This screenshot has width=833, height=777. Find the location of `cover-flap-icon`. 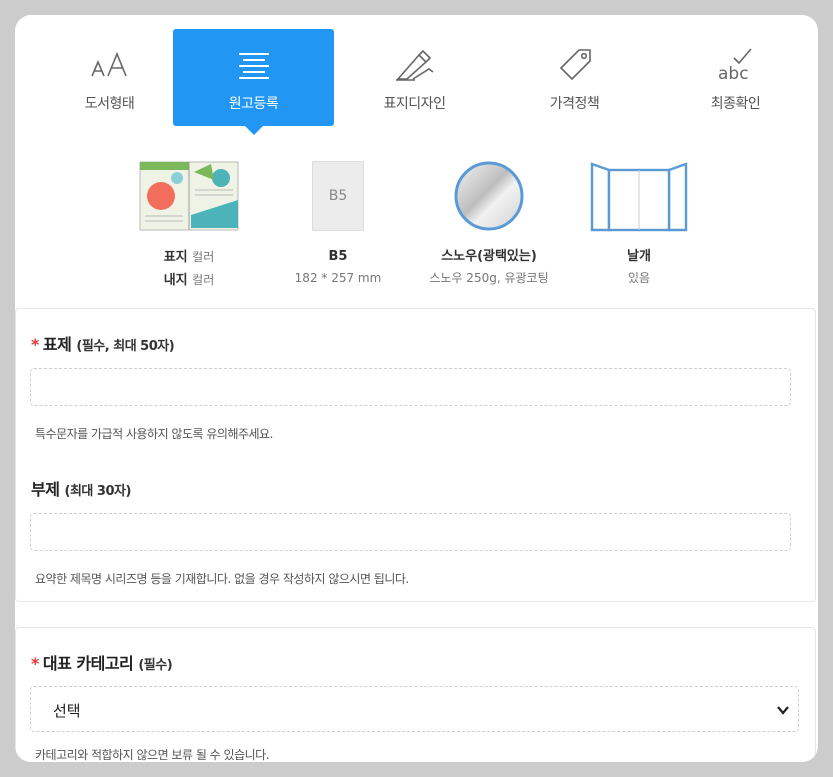

cover-flap-icon is located at coordinates (639, 196).